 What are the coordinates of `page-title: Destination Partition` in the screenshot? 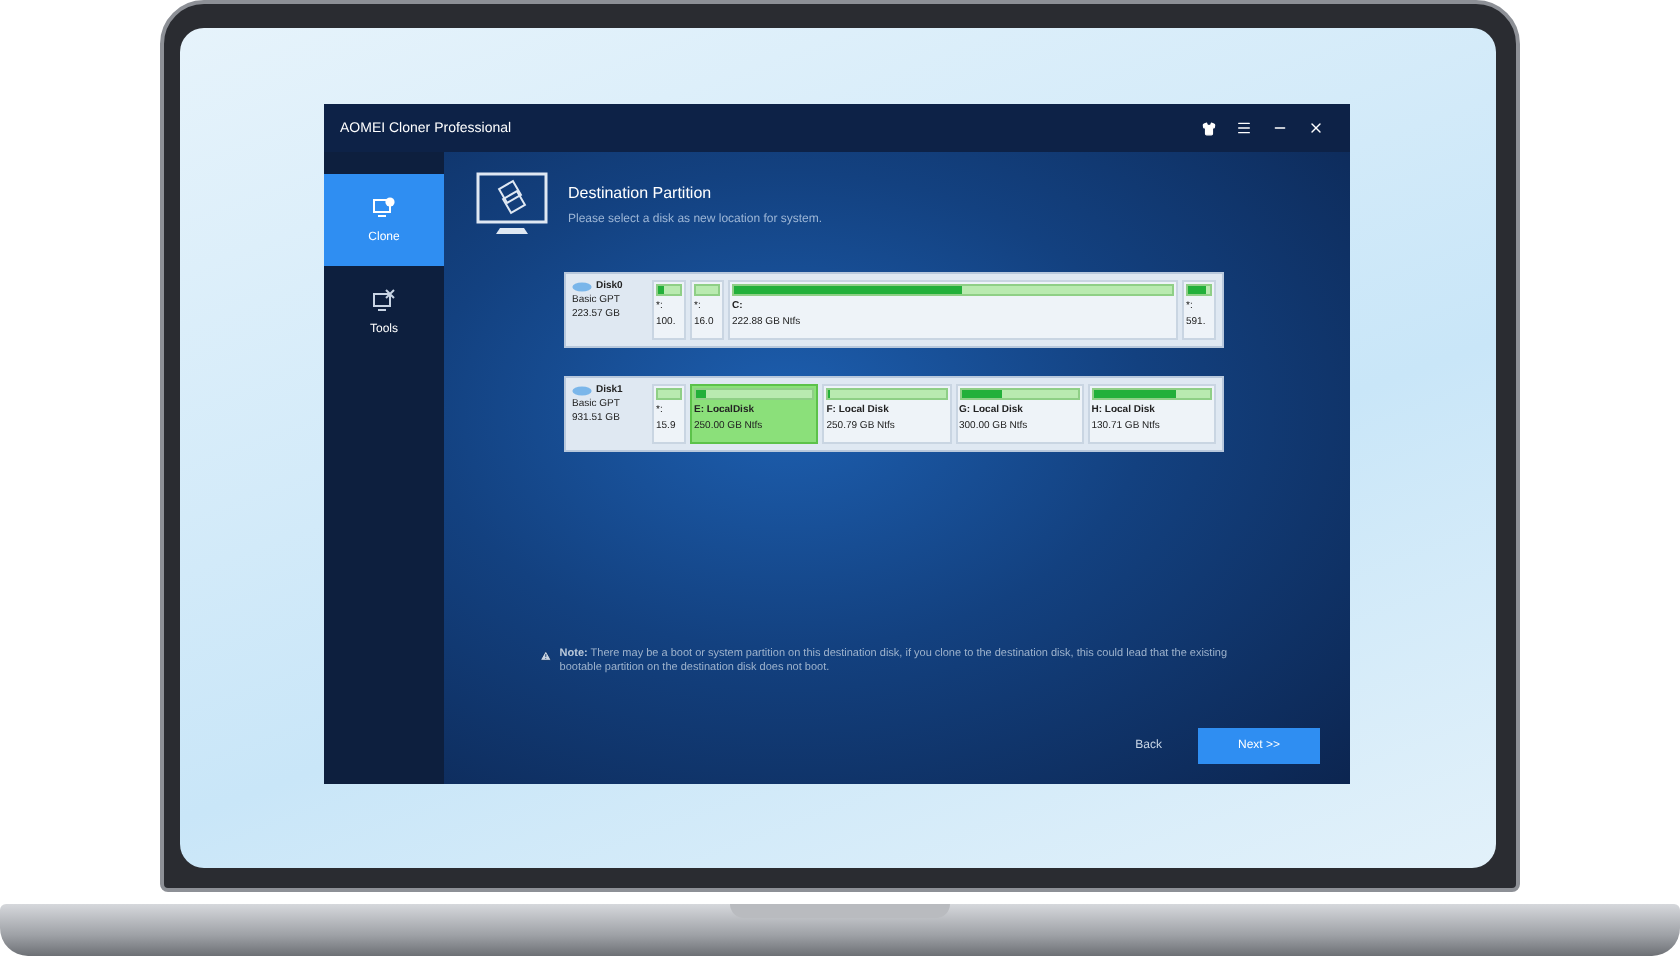 It's located at (641, 193).